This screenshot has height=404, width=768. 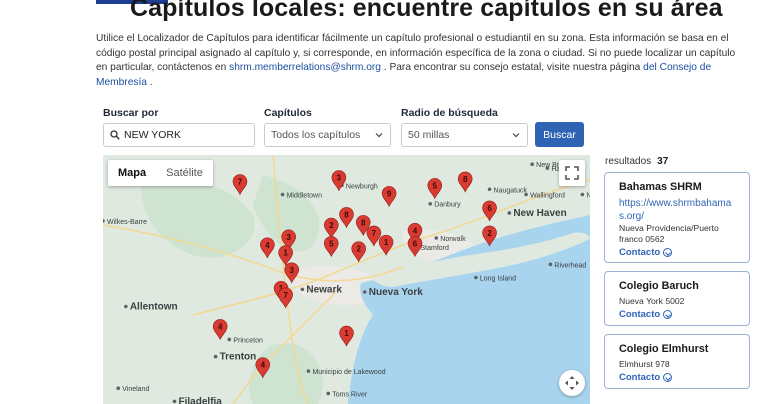 I want to click on map-place-label: Narragans, so click(x=588, y=196).